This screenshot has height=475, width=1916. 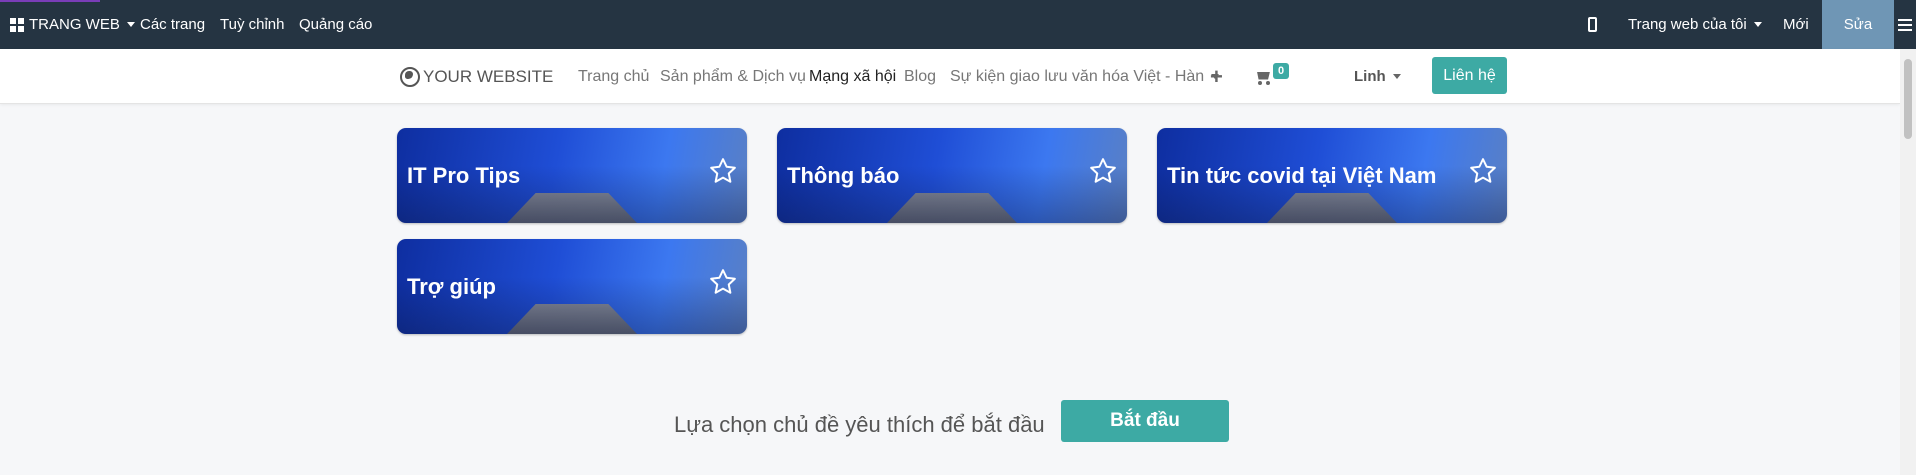 I want to click on cart-button, so click(x=1263, y=76).